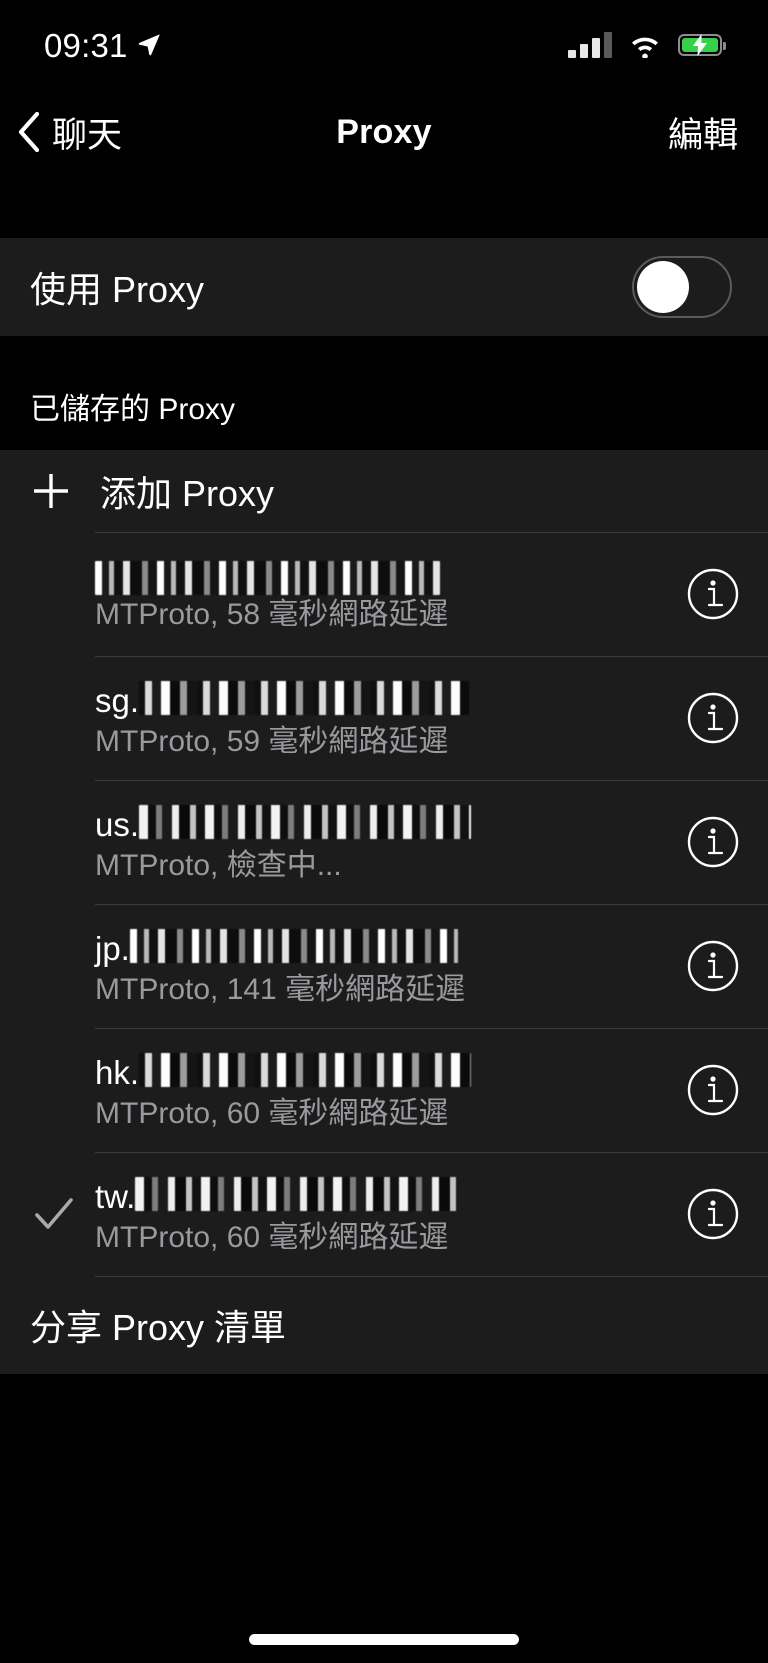  Describe the element at coordinates (158, 1327) in the screenshot. I see `share-proxy-list-label: 分享 Proxy 清單` at that location.